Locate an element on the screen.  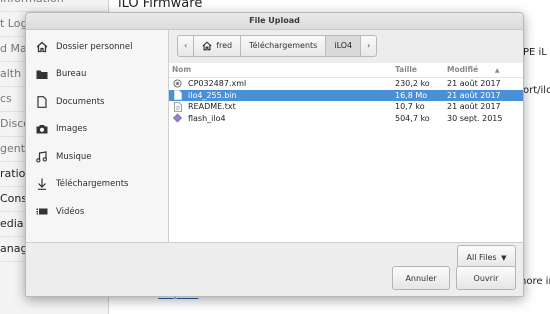
open-button: Ouvrir is located at coordinates (486, 278).